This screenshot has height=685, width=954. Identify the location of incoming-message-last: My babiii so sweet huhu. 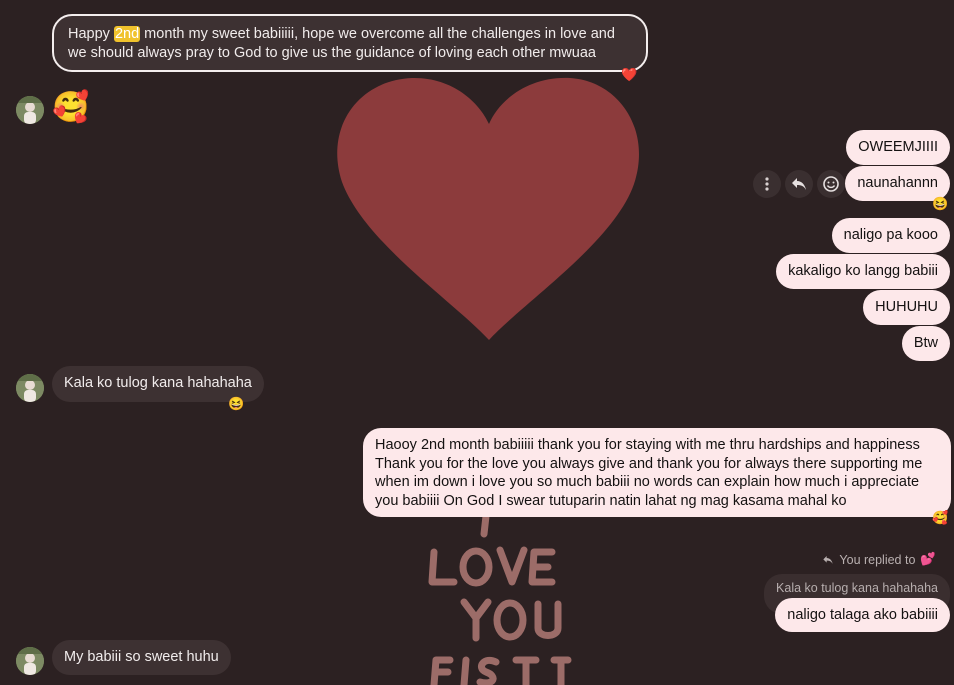
(141, 657).